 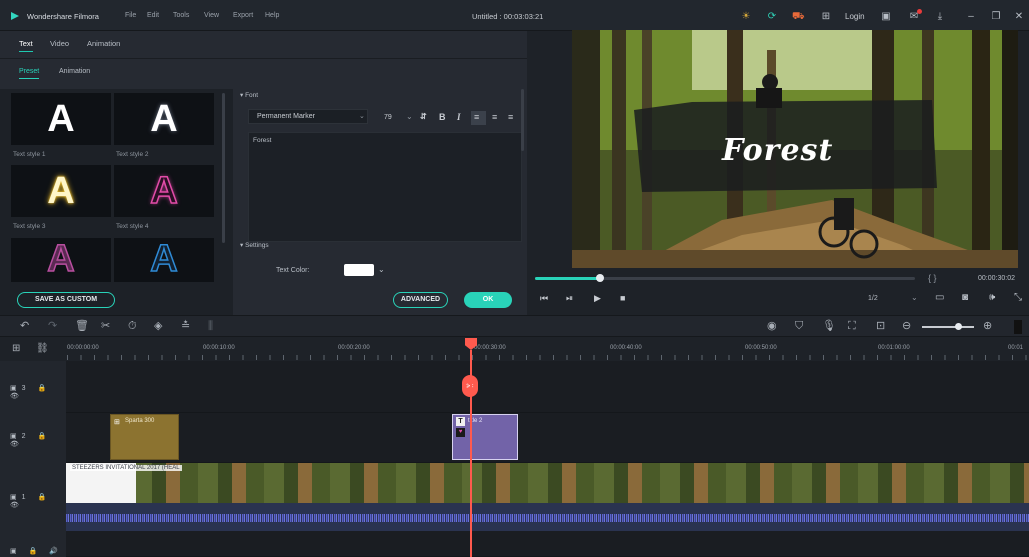 I want to click on zoom-in-icon: ⊕, so click(x=987, y=326).